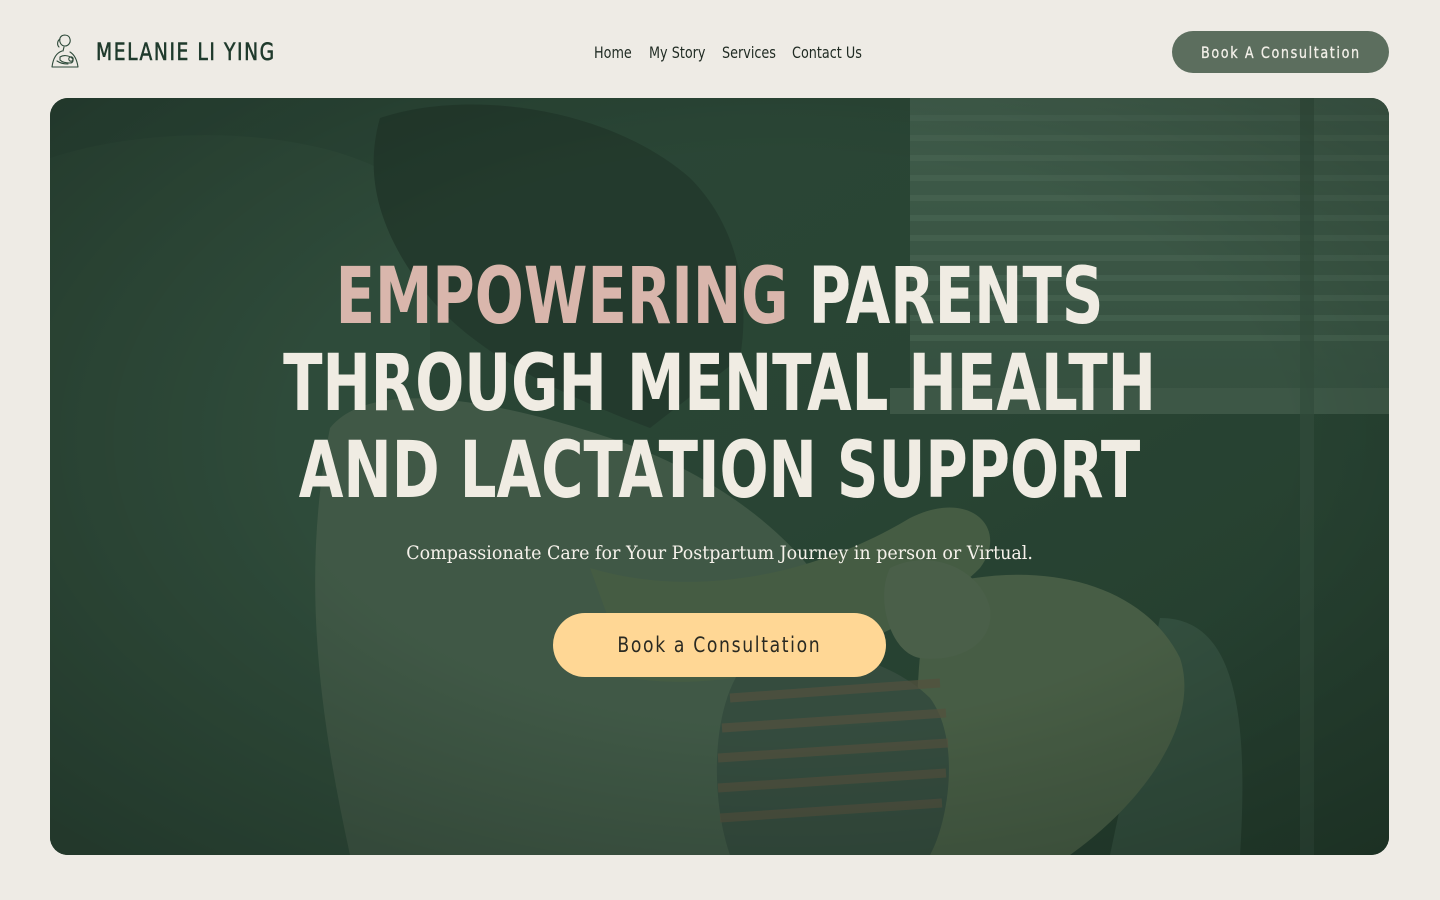  I want to click on hero-title-line-1-rest: PARENTS, so click(946, 297).